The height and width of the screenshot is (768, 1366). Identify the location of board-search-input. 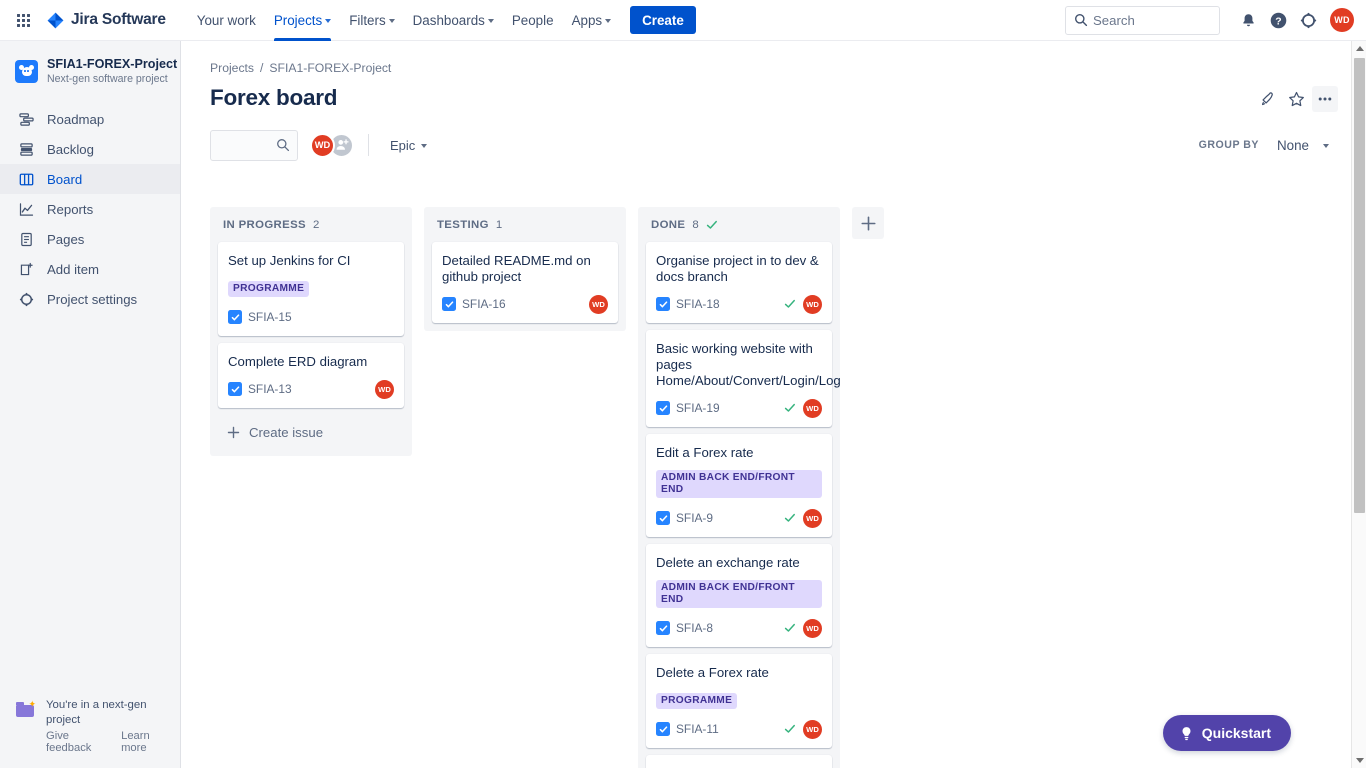
(245, 145).